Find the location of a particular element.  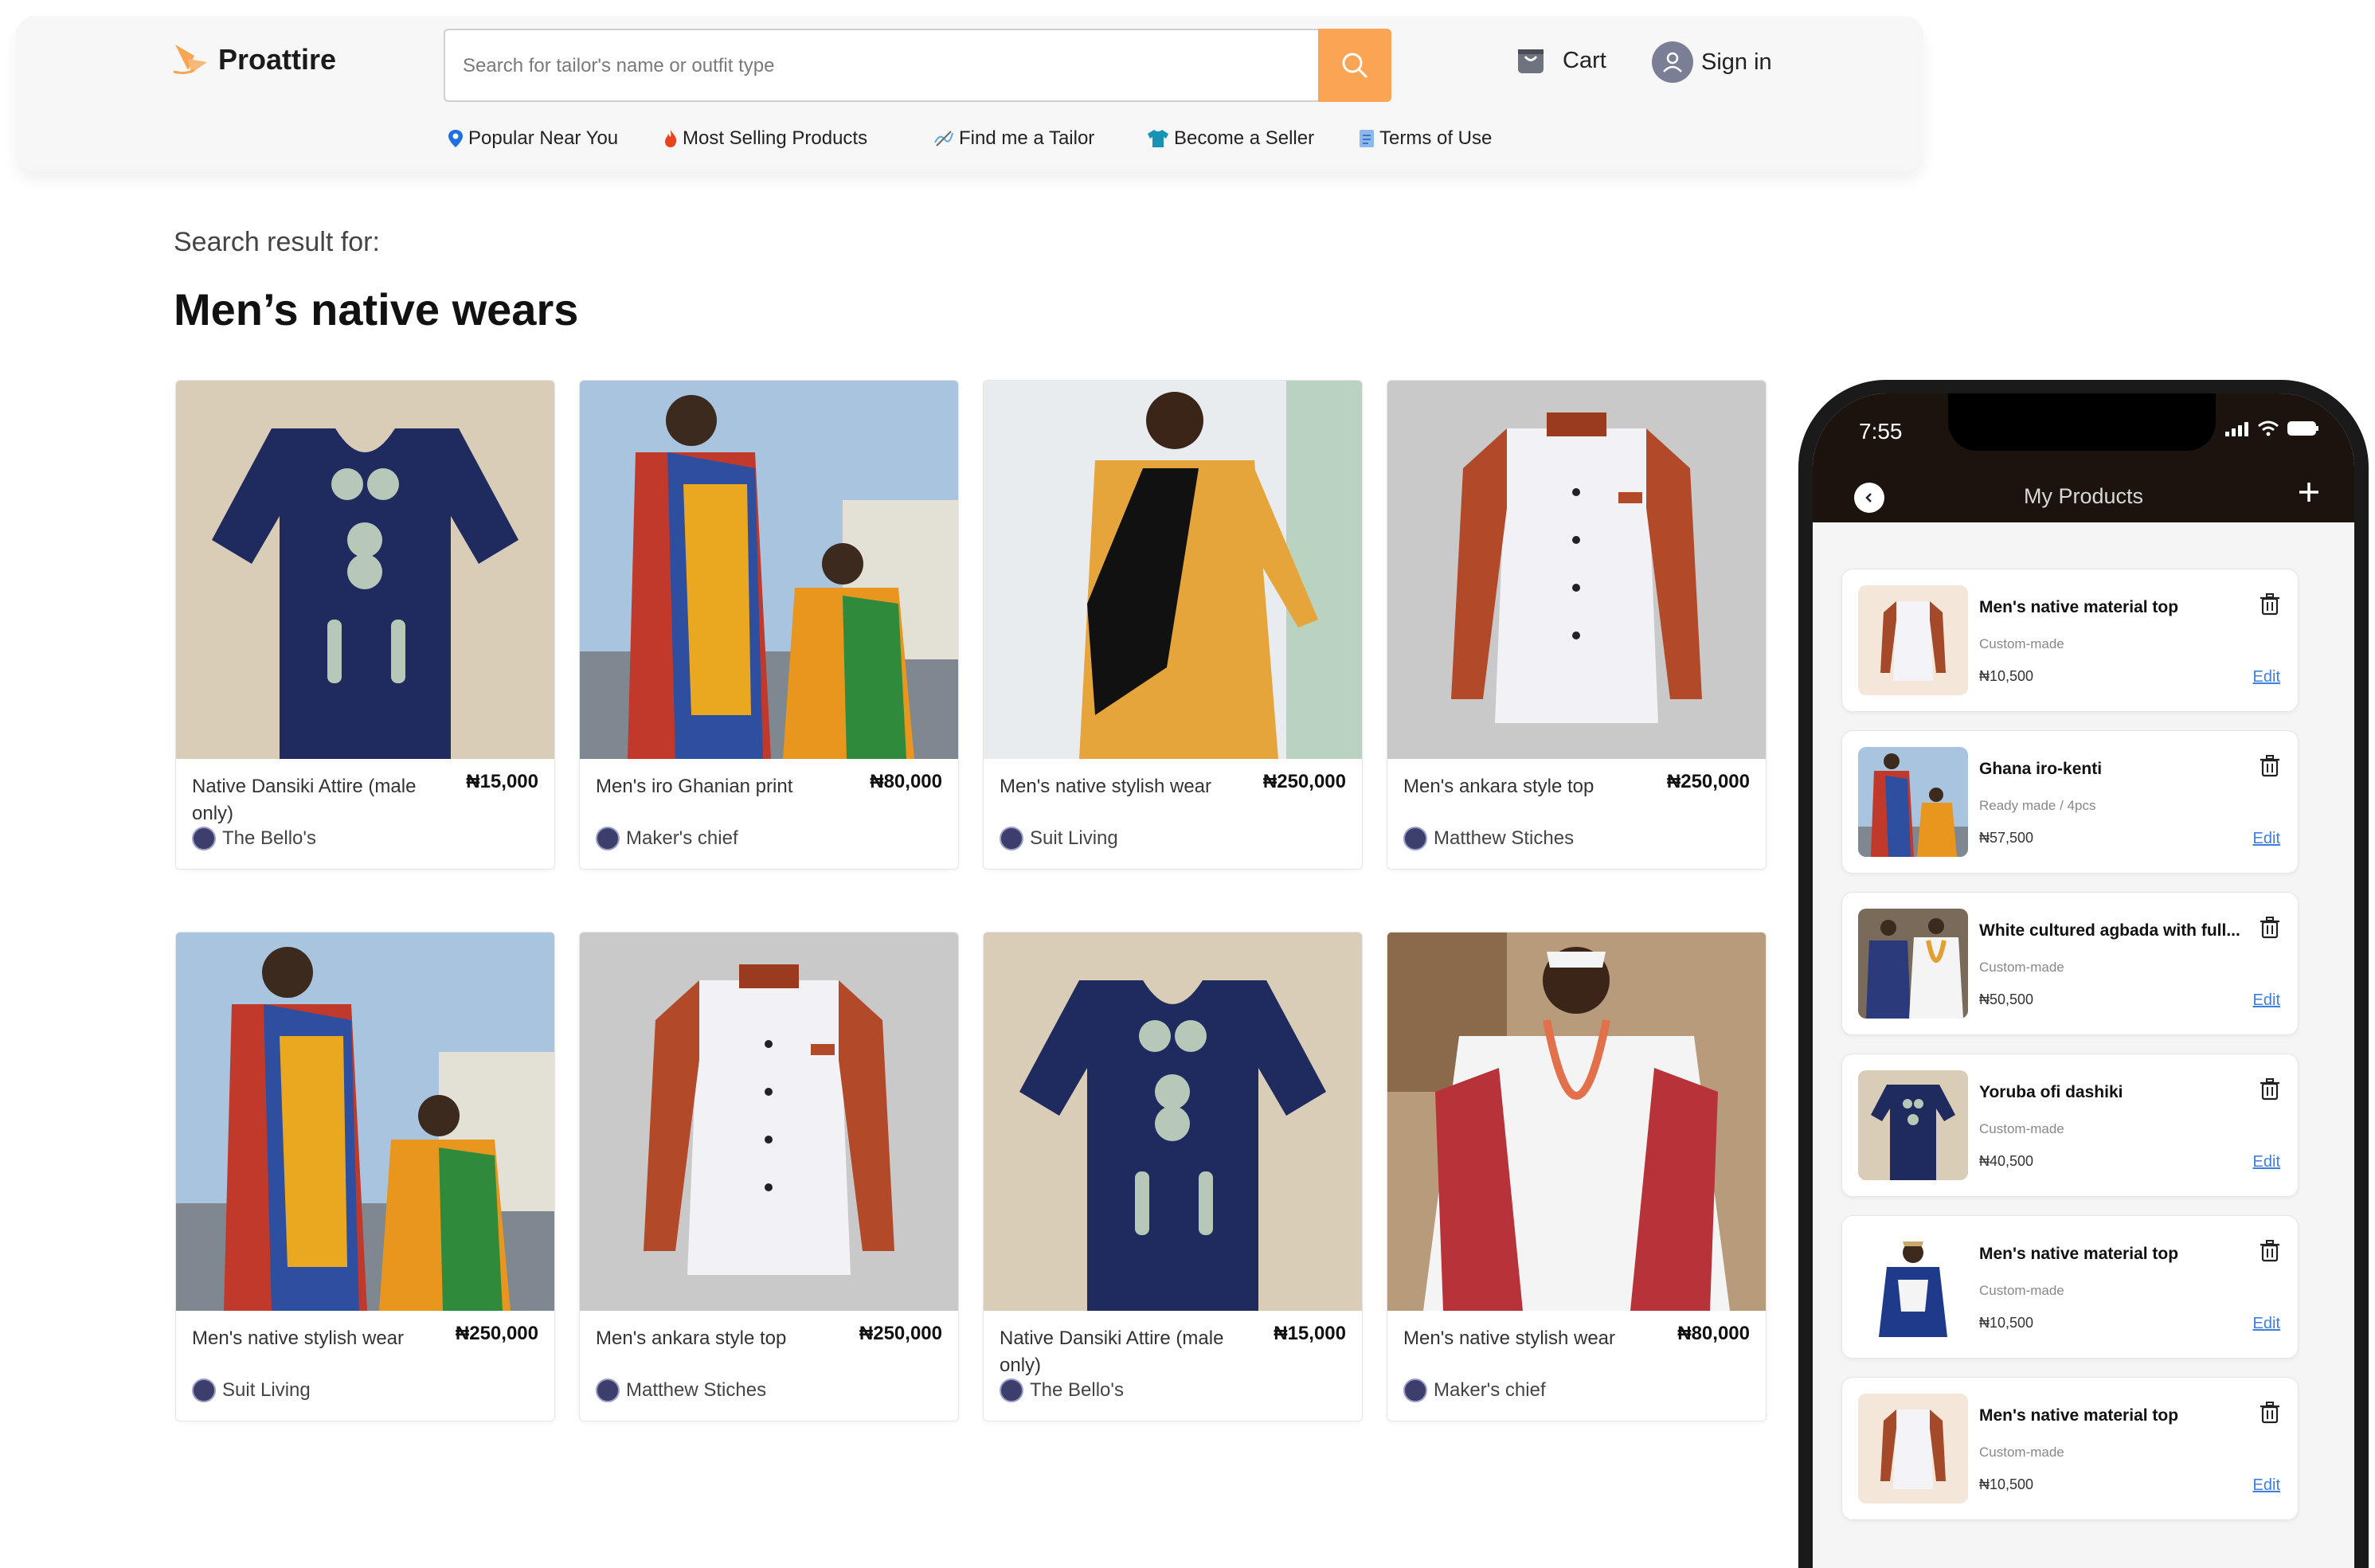

shopping-bag-icon is located at coordinates (1531, 61).